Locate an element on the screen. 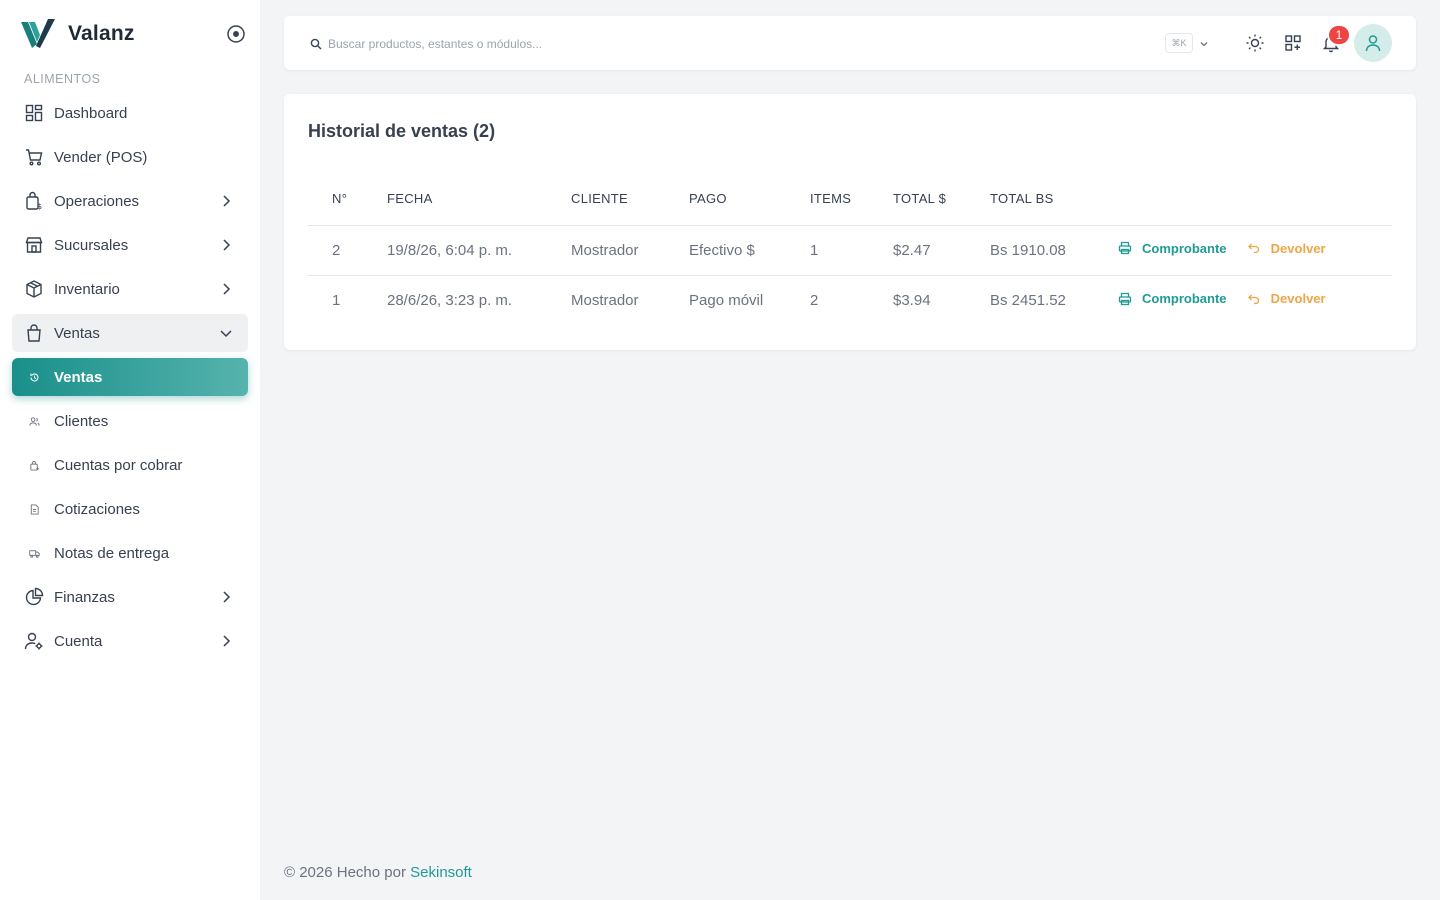 The width and height of the screenshot is (1440, 900). sidebar-item-cuentas-por-cobrar: Cuentas por cobrar is located at coordinates (130, 465).